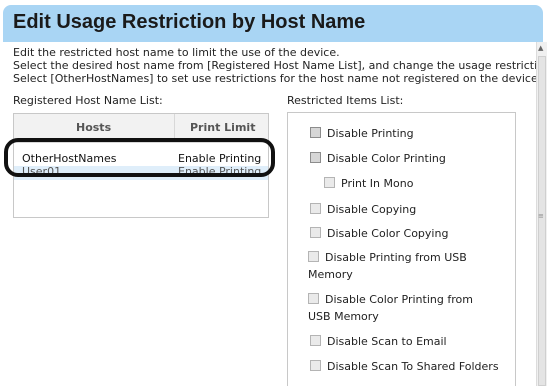 The height and width of the screenshot is (386, 547). I want to click on page-title: Edit Usage Restriction by Host Name, so click(189, 22).